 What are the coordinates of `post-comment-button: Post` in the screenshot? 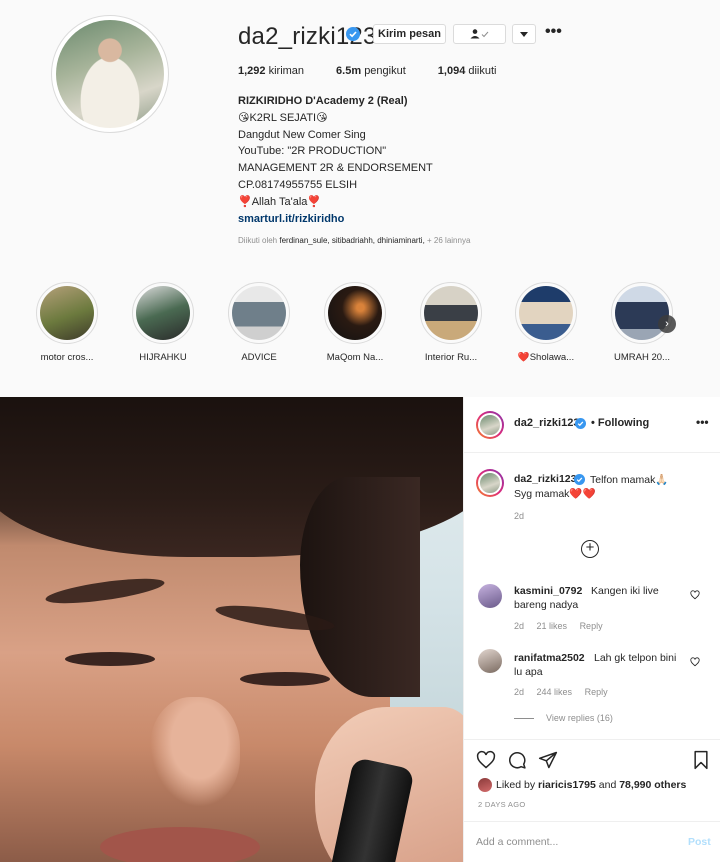 It's located at (699, 842).